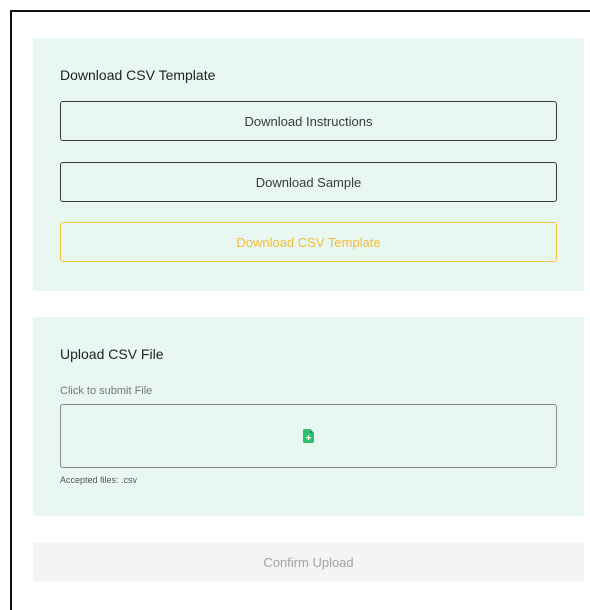 This screenshot has width=590, height=610. I want to click on file-add-icon, so click(308, 436).